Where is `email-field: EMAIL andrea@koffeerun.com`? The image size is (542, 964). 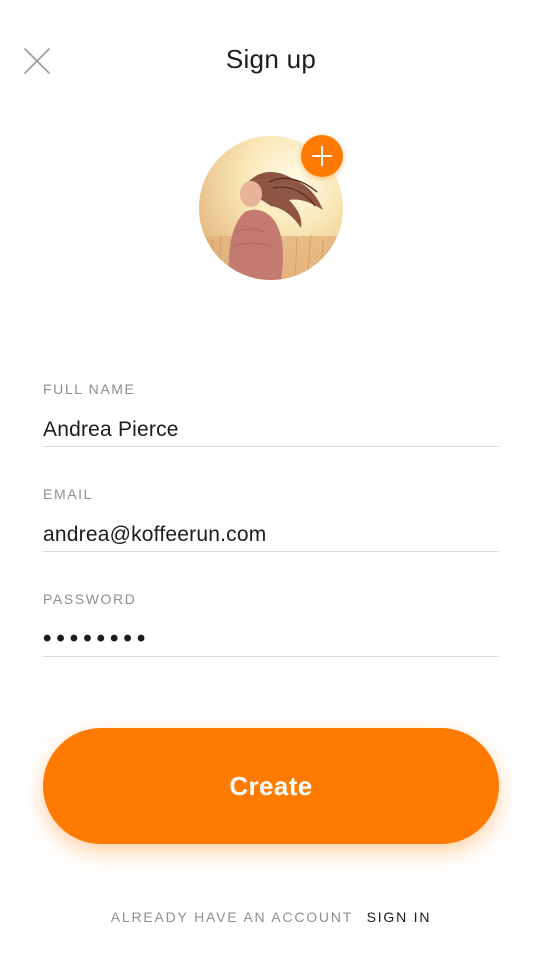
email-field: EMAIL andrea@koffeerun.com is located at coordinates (271, 522).